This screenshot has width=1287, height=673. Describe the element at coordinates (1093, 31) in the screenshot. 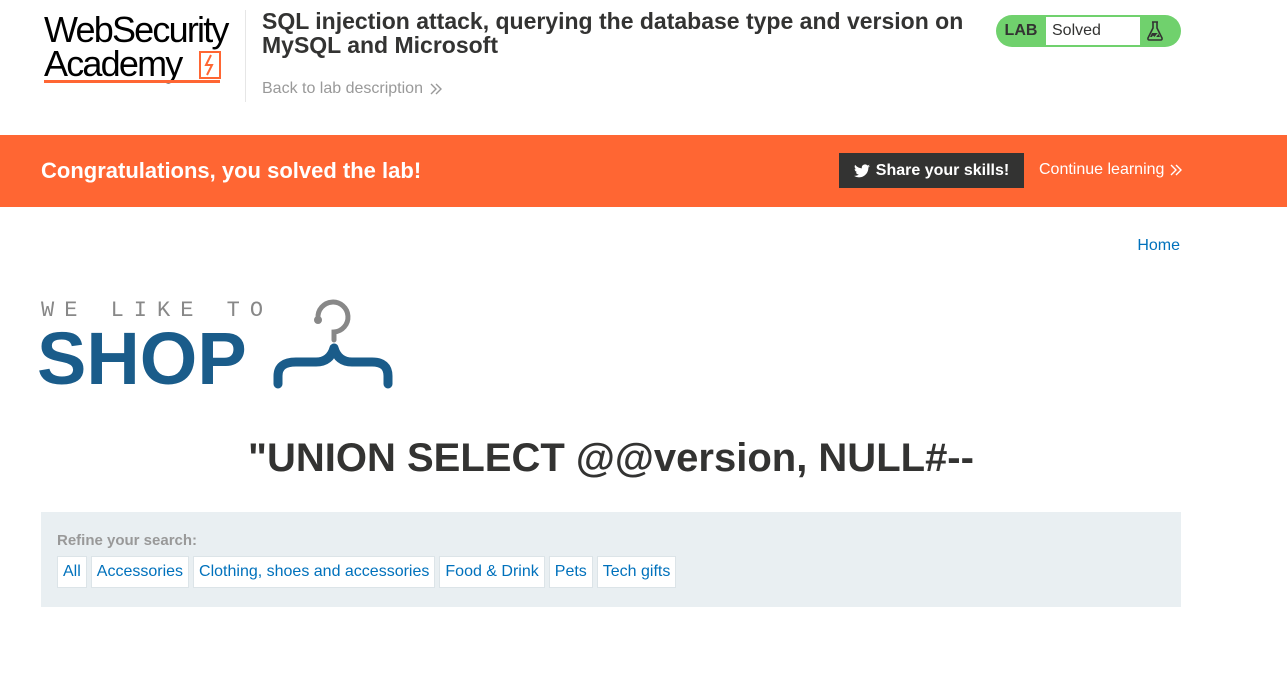

I see `lab-status-text: Solved` at that location.